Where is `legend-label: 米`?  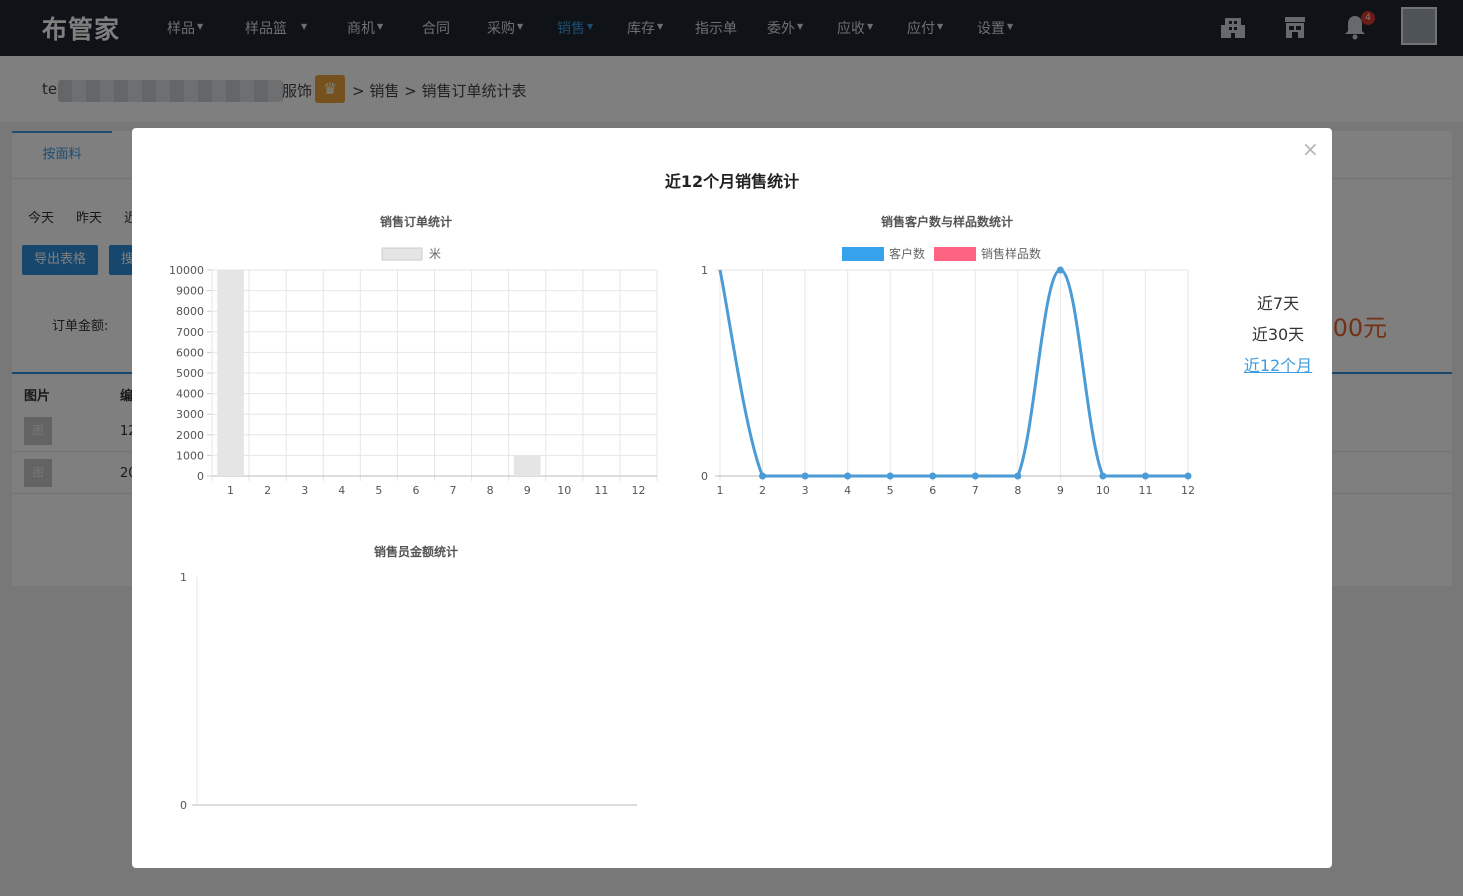
legend-label: 米 is located at coordinates (435, 254).